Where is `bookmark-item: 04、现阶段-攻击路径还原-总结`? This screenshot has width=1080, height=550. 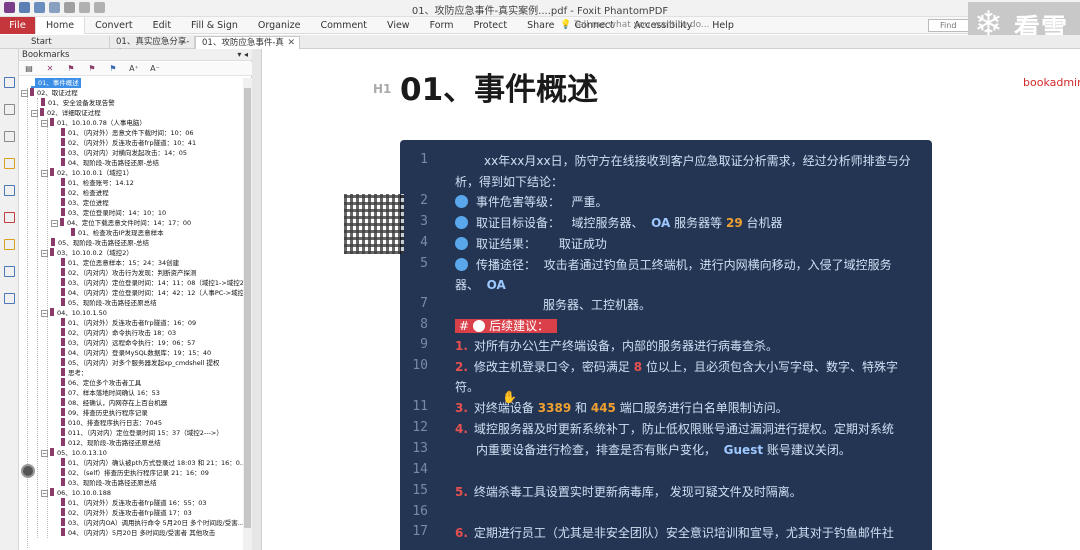
bookmark-item: 04、现阶段-攻击路径还原-总结 is located at coordinates (110, 163).